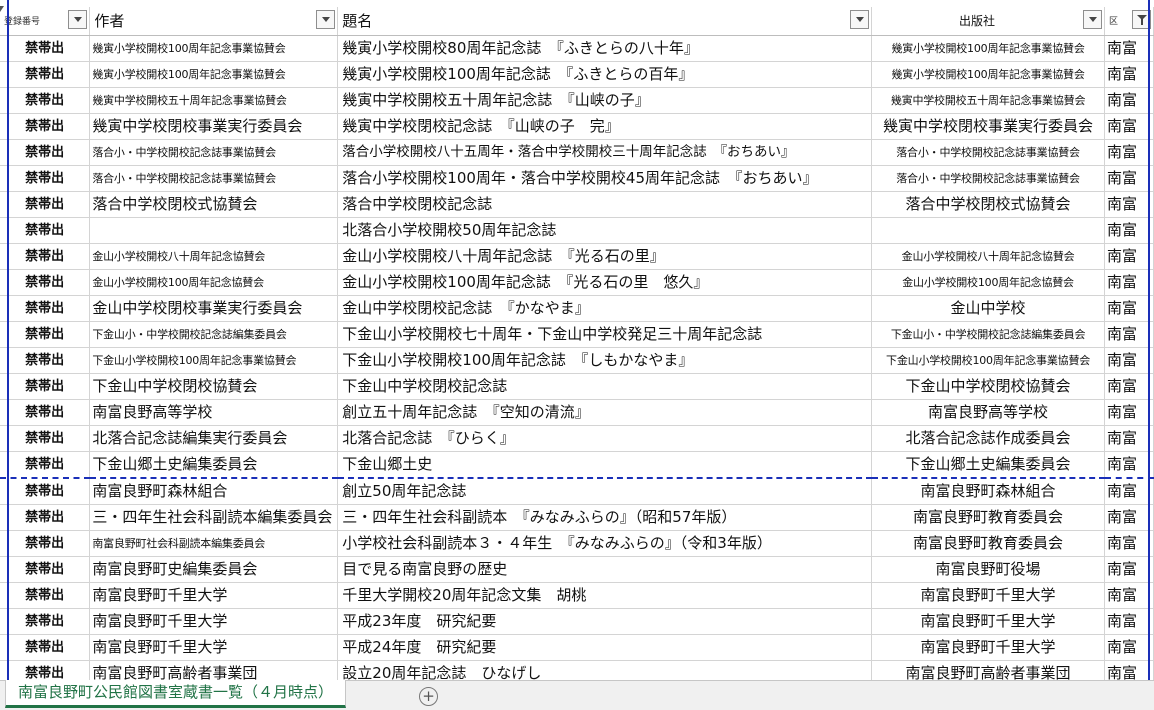  I want to click on title-cell: 落合小学校開校100周年・落合中学校開校45周年記念誌 『おちあい』, so click(605, 178).